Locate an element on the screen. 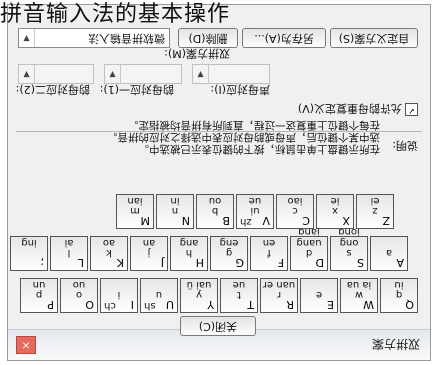 The width and height of the screenshot is (437, 365). key-s1: h is located at coordinates (189, 252).